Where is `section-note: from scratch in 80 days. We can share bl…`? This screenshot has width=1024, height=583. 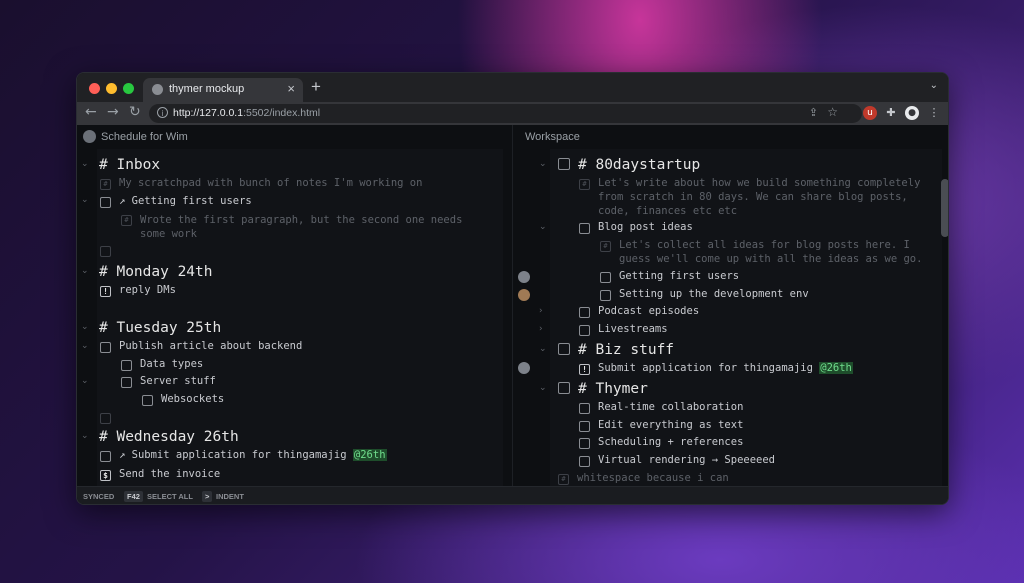
section-note: from scratch in 80 days. We can share bl… is located at coordinates (753, 197).